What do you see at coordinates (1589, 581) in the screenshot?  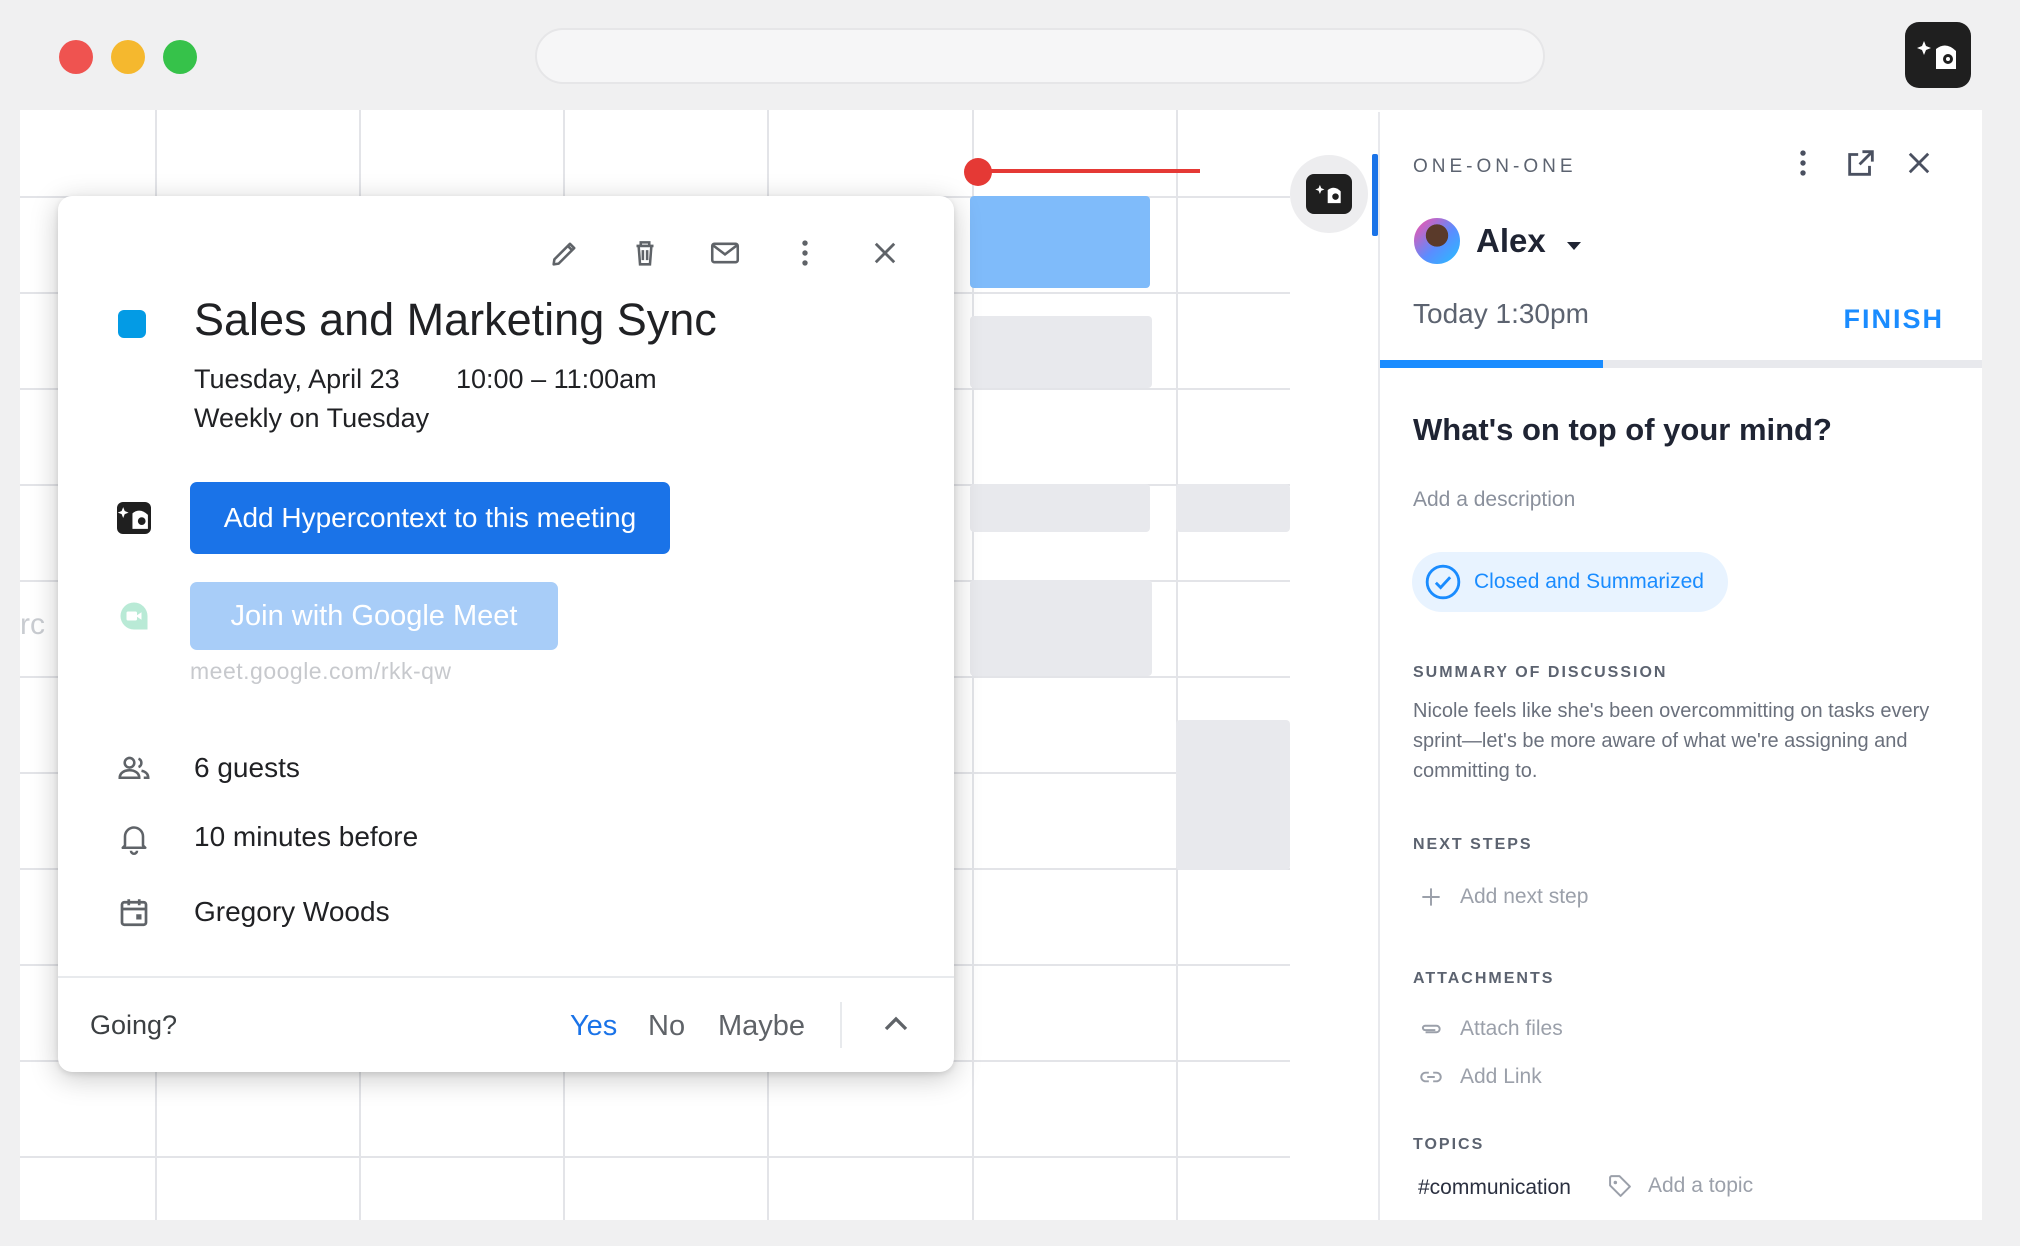 I see `status-text: Closed and Summarized` at bounding box center [1589, 581].